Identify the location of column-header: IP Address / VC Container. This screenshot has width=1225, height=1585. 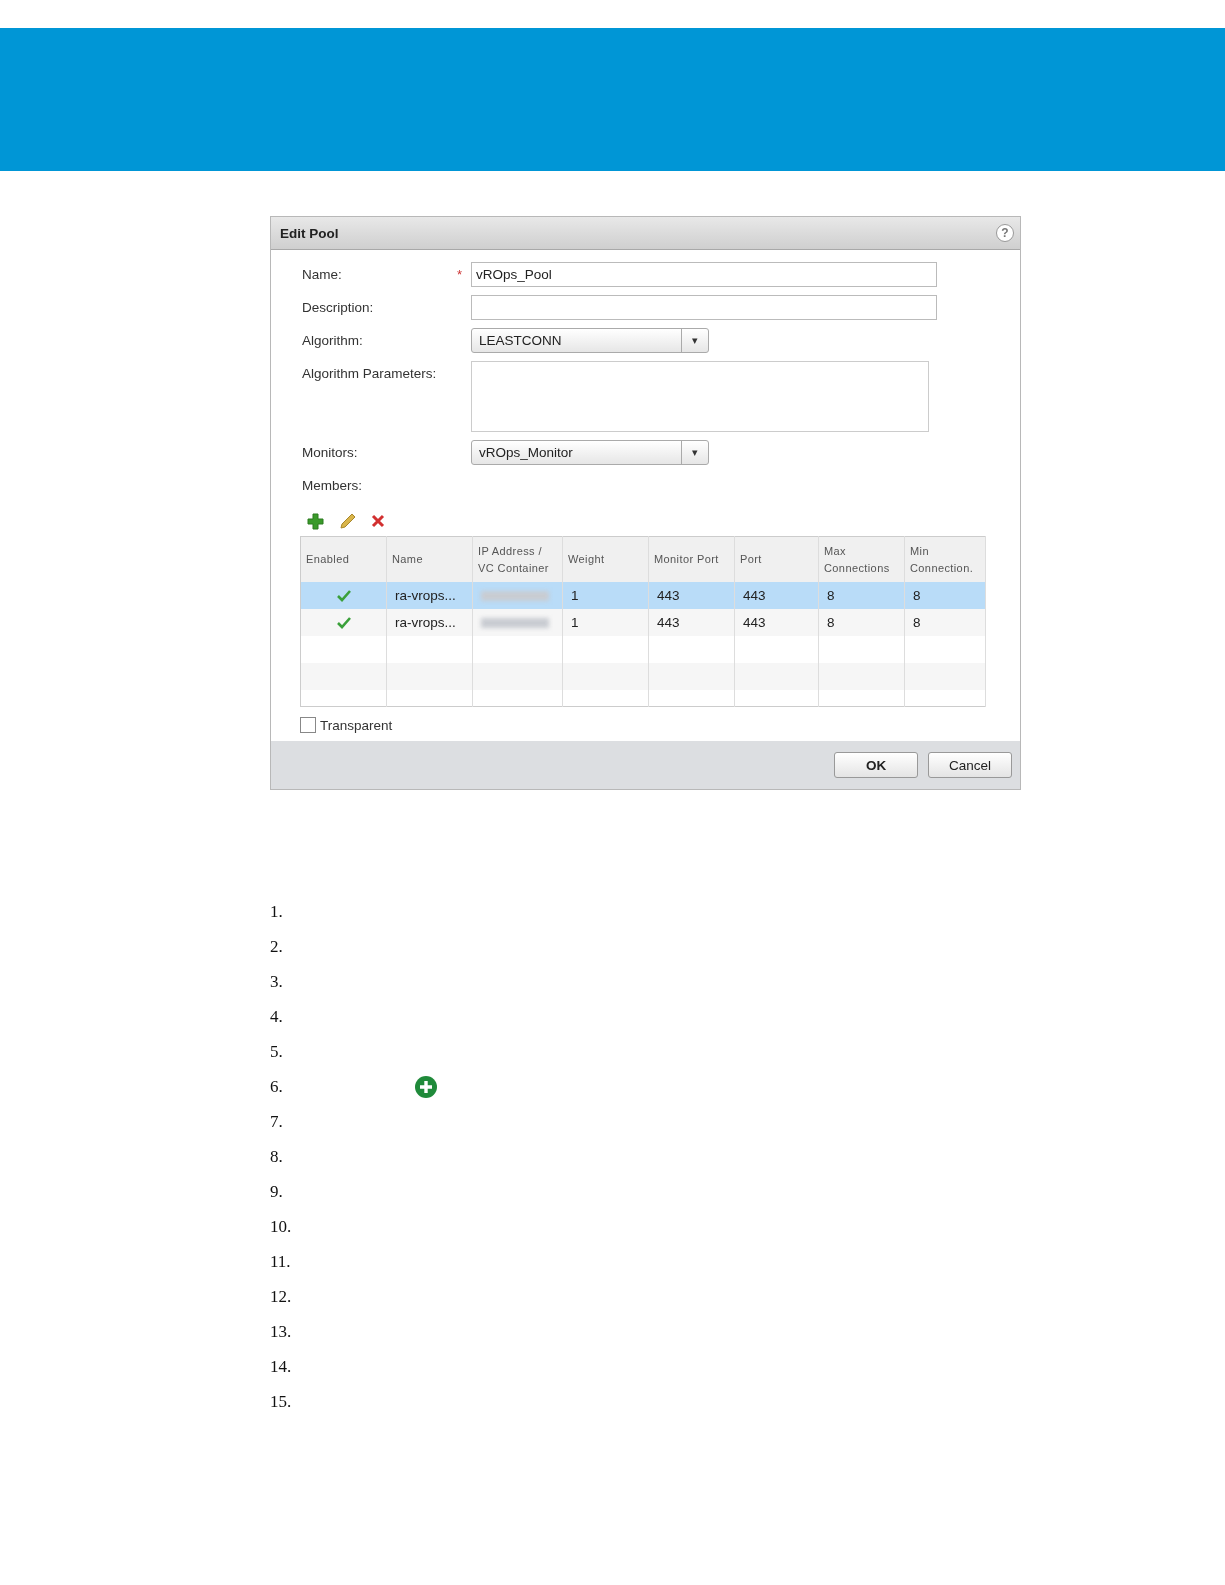
(517, 559).